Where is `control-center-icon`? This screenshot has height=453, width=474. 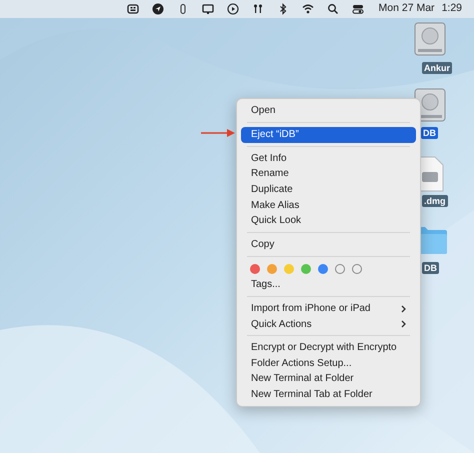 control-center-icon is located at coordinates (358, 9).